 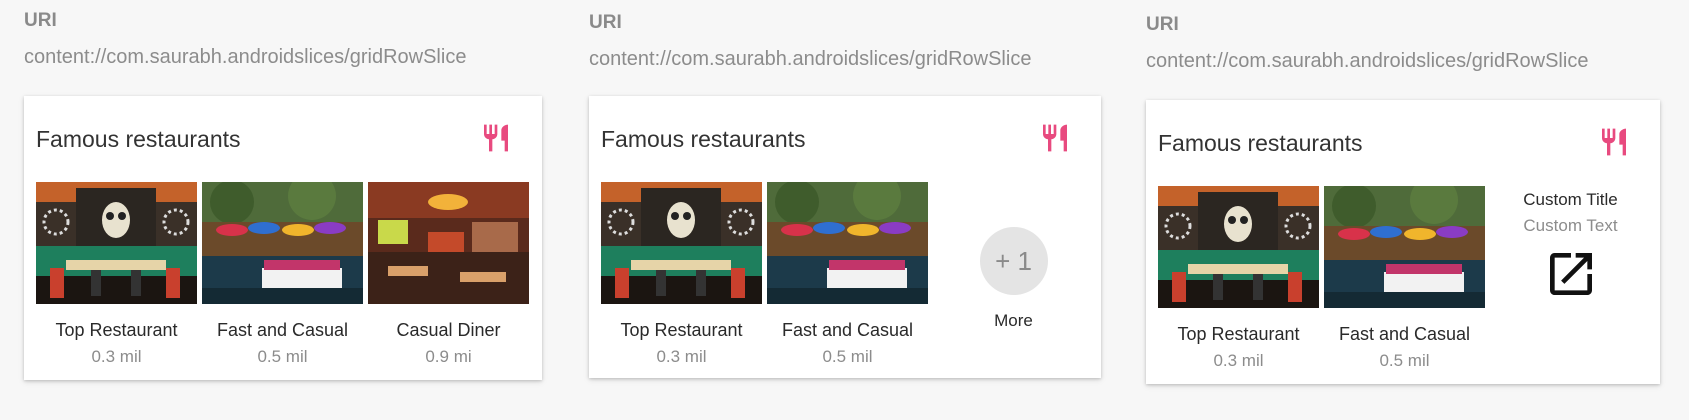 I want to click on custom-title: Custom Title, so click(x=1570, y=199).